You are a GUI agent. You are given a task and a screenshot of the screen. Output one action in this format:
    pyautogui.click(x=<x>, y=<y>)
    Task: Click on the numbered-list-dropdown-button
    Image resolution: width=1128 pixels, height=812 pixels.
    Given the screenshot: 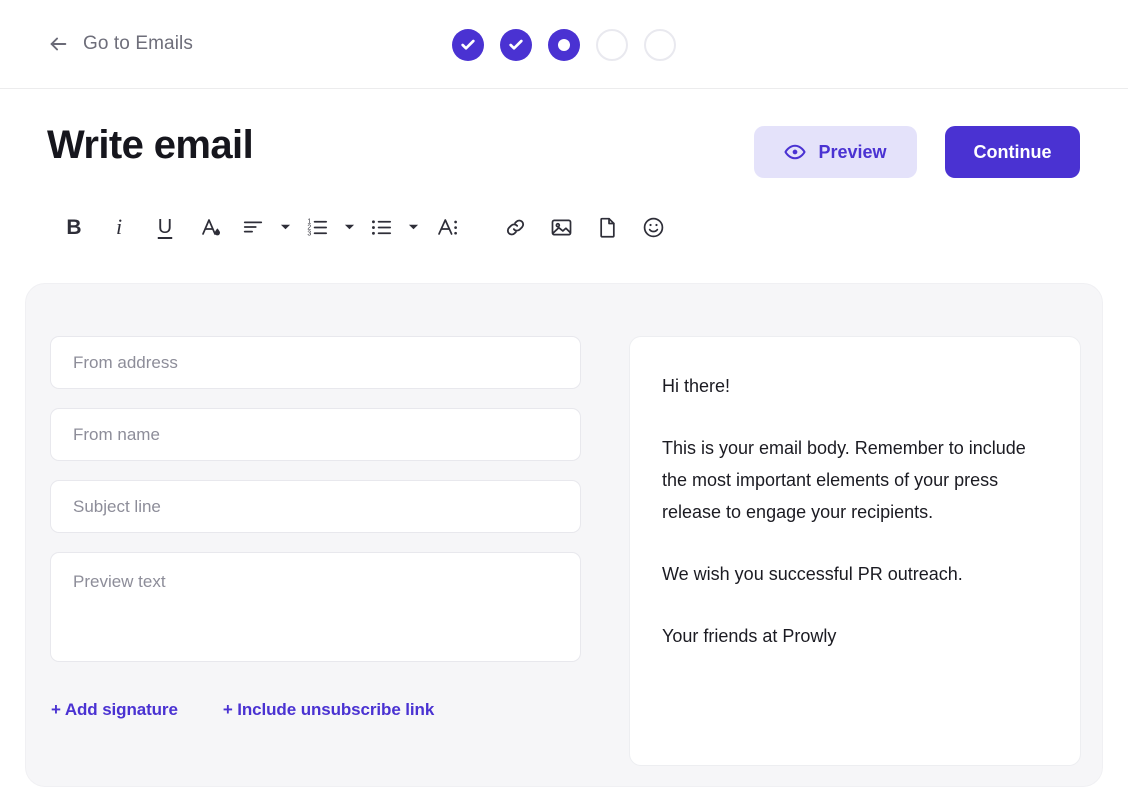 What is the action you would take?
    pyautogui.click(x=349, y=227)
    